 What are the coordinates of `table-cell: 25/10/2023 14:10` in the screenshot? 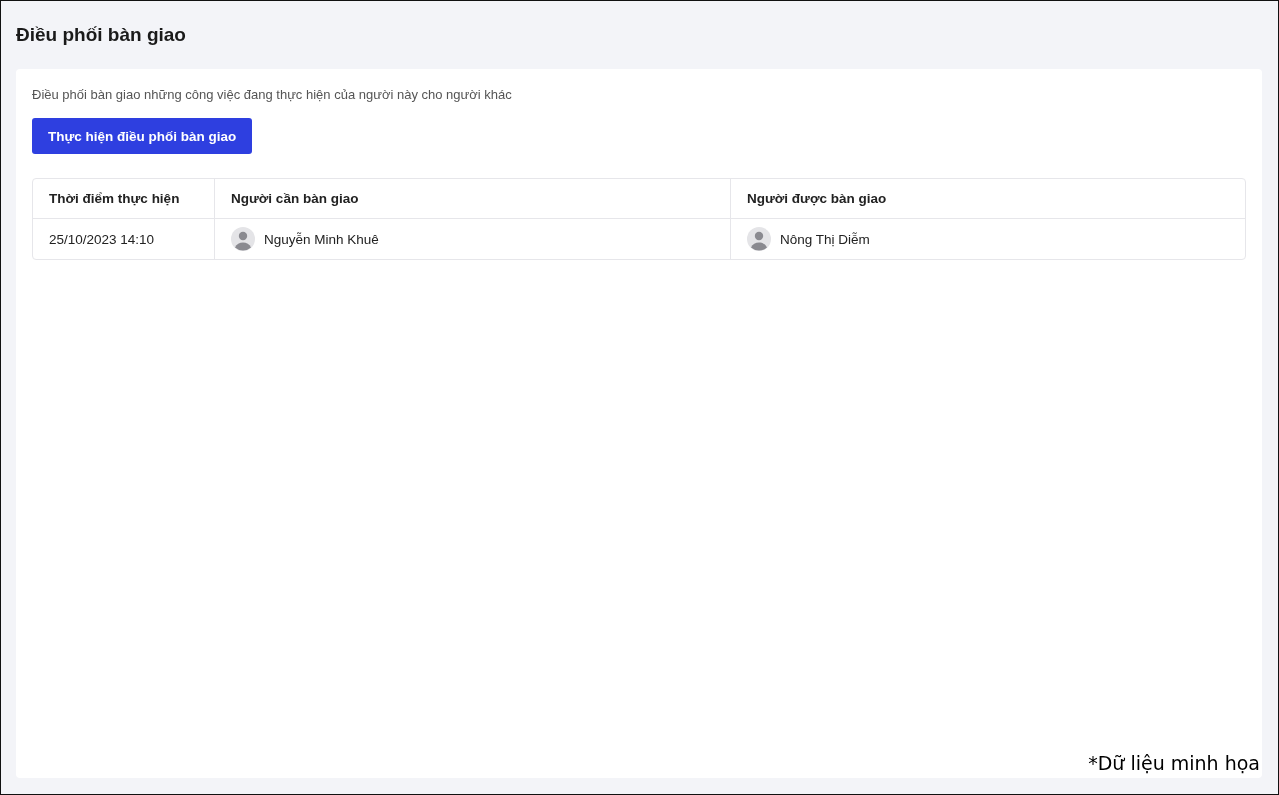 It's located at (124, 239).